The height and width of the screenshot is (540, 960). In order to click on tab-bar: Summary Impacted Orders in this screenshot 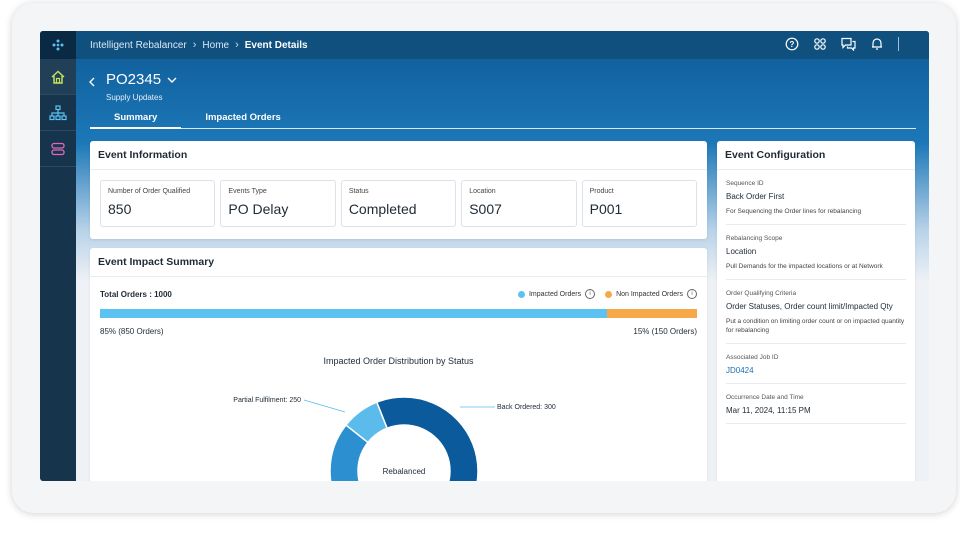, I will do `click(503, 120)`.